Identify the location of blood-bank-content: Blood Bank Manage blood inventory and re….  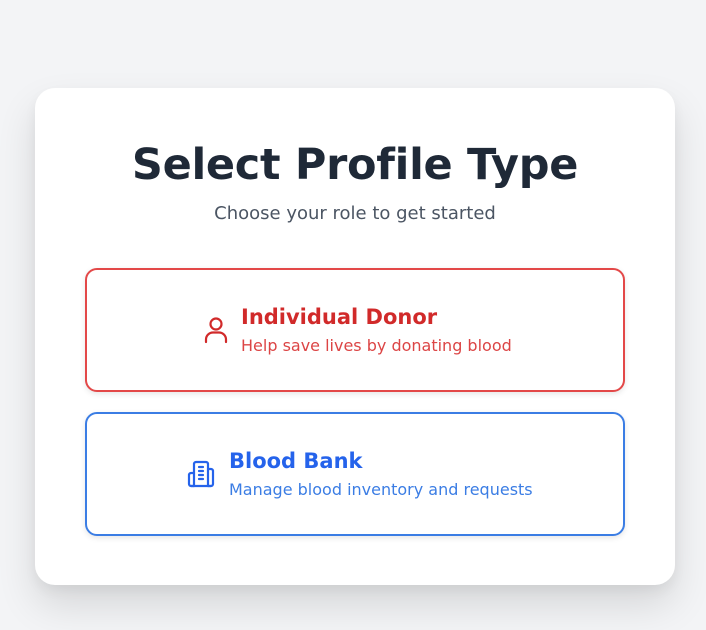
(359, 474).